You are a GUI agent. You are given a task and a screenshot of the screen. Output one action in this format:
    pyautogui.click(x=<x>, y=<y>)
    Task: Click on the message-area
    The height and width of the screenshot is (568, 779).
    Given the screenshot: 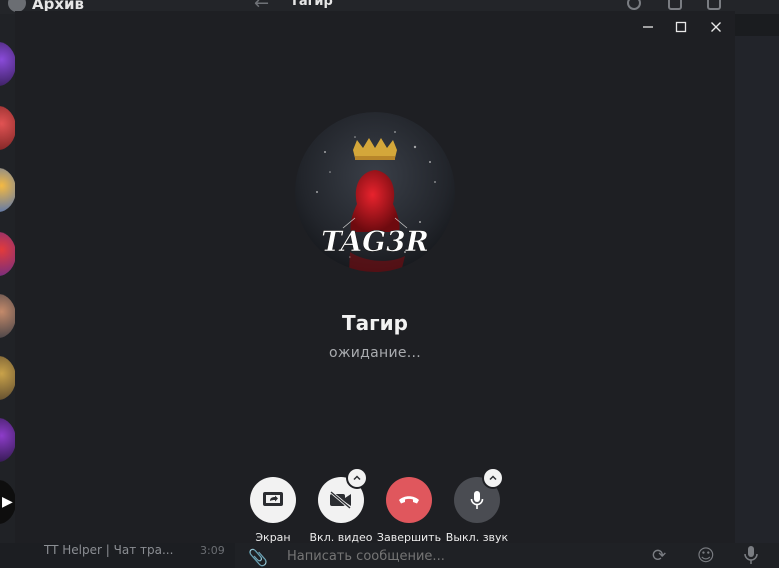 What is the action you would take?
    pyautogui.click(x=756, y=284)
    